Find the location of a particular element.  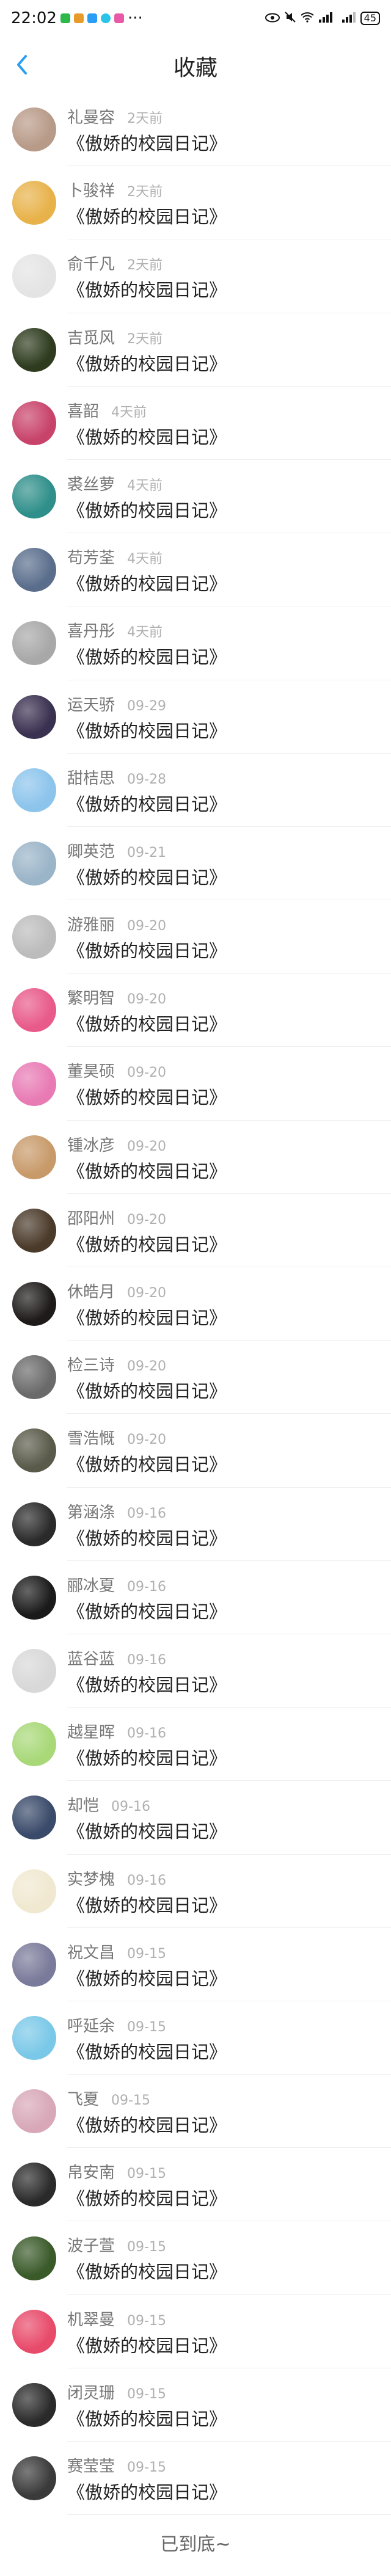

username: 吉觅风 is located at coordinates (91, 337).